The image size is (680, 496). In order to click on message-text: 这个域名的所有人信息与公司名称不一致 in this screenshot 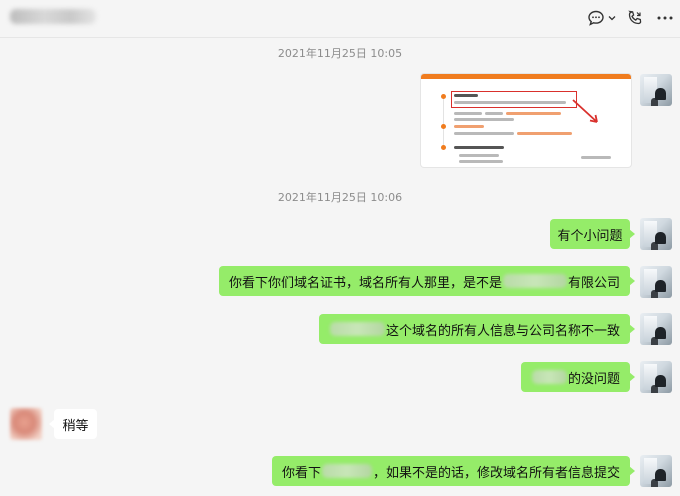, I will do `click(502, 331)`.